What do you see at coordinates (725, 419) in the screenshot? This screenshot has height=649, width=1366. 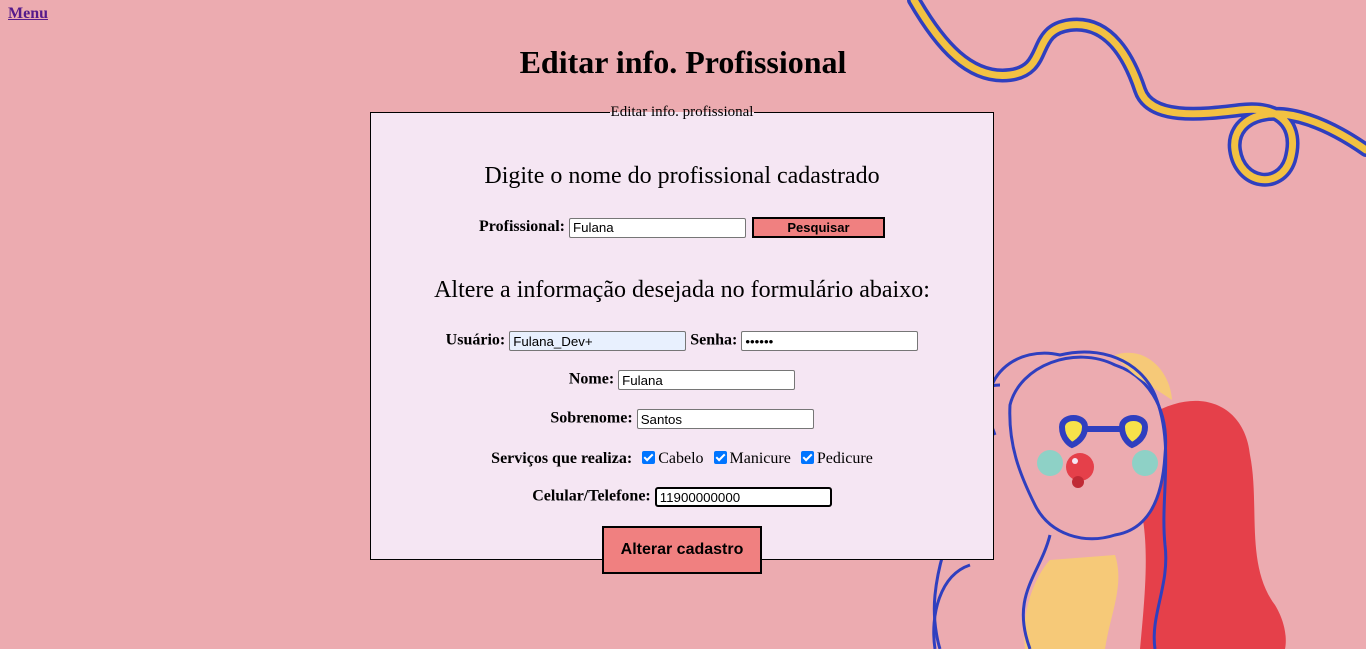 I see `sobrenome-input` at bounding box center [725, 419].